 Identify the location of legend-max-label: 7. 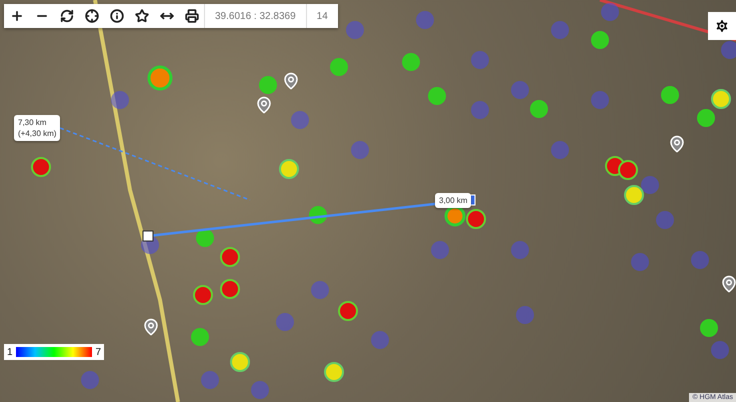
(98, 352).